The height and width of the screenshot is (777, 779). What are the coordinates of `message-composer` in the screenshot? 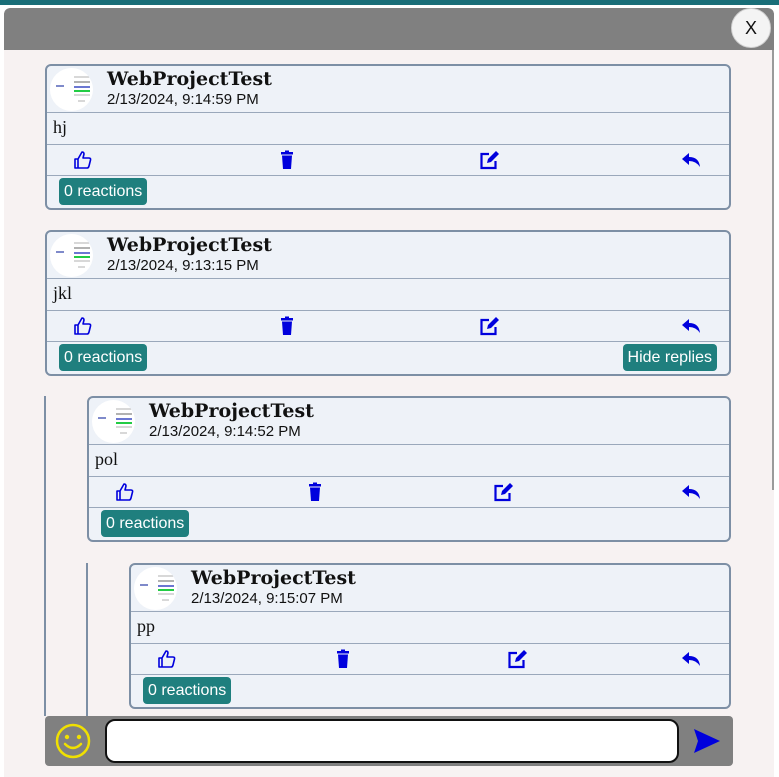 It's located at (389, 741).